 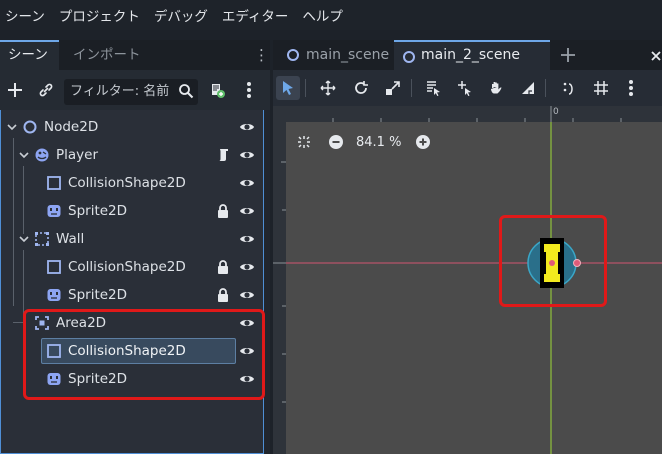 What do you see at coordinates (261, 55) in the screenshot?
I see `dock-menu-icon: ⋮` at bounding box center [261, 55].